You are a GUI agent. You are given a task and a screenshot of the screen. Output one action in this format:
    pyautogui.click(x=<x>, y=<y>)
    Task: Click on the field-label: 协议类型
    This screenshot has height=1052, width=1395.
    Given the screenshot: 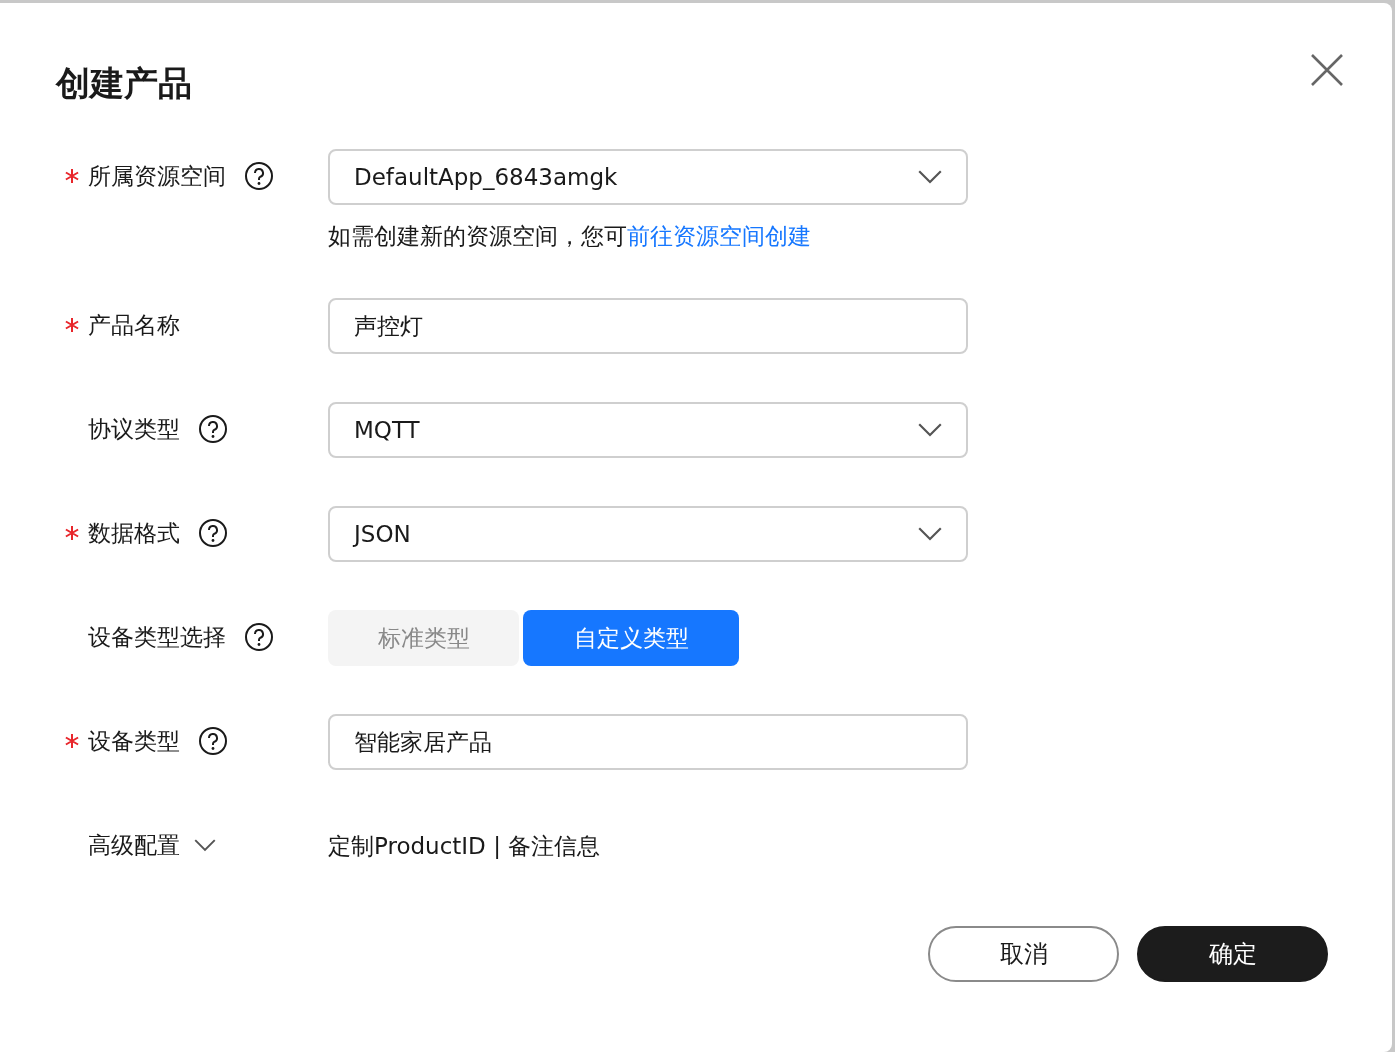 What is the action you would take?
    pyautogui.click(x=134, y=429)
    